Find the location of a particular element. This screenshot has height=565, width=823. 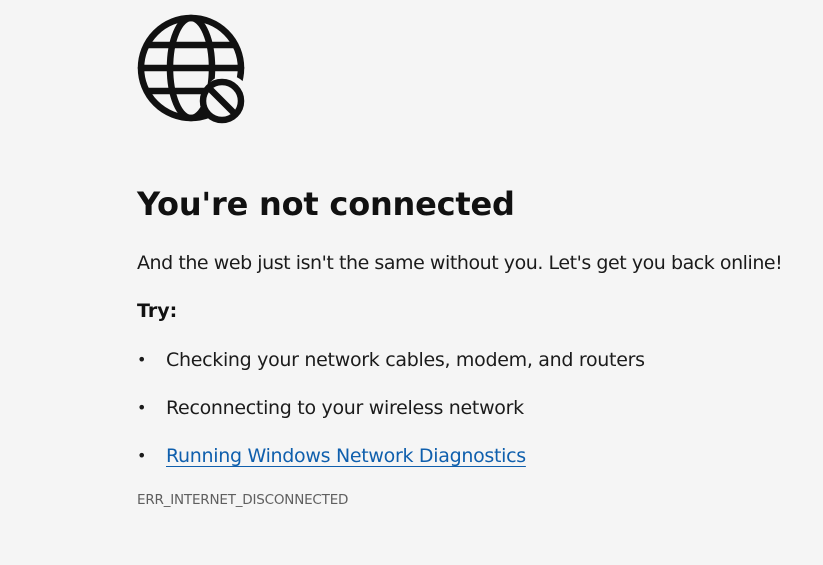

suggestion-item-wireless: • Reconnecting to your wireless network is located at coordinates (477, 408).